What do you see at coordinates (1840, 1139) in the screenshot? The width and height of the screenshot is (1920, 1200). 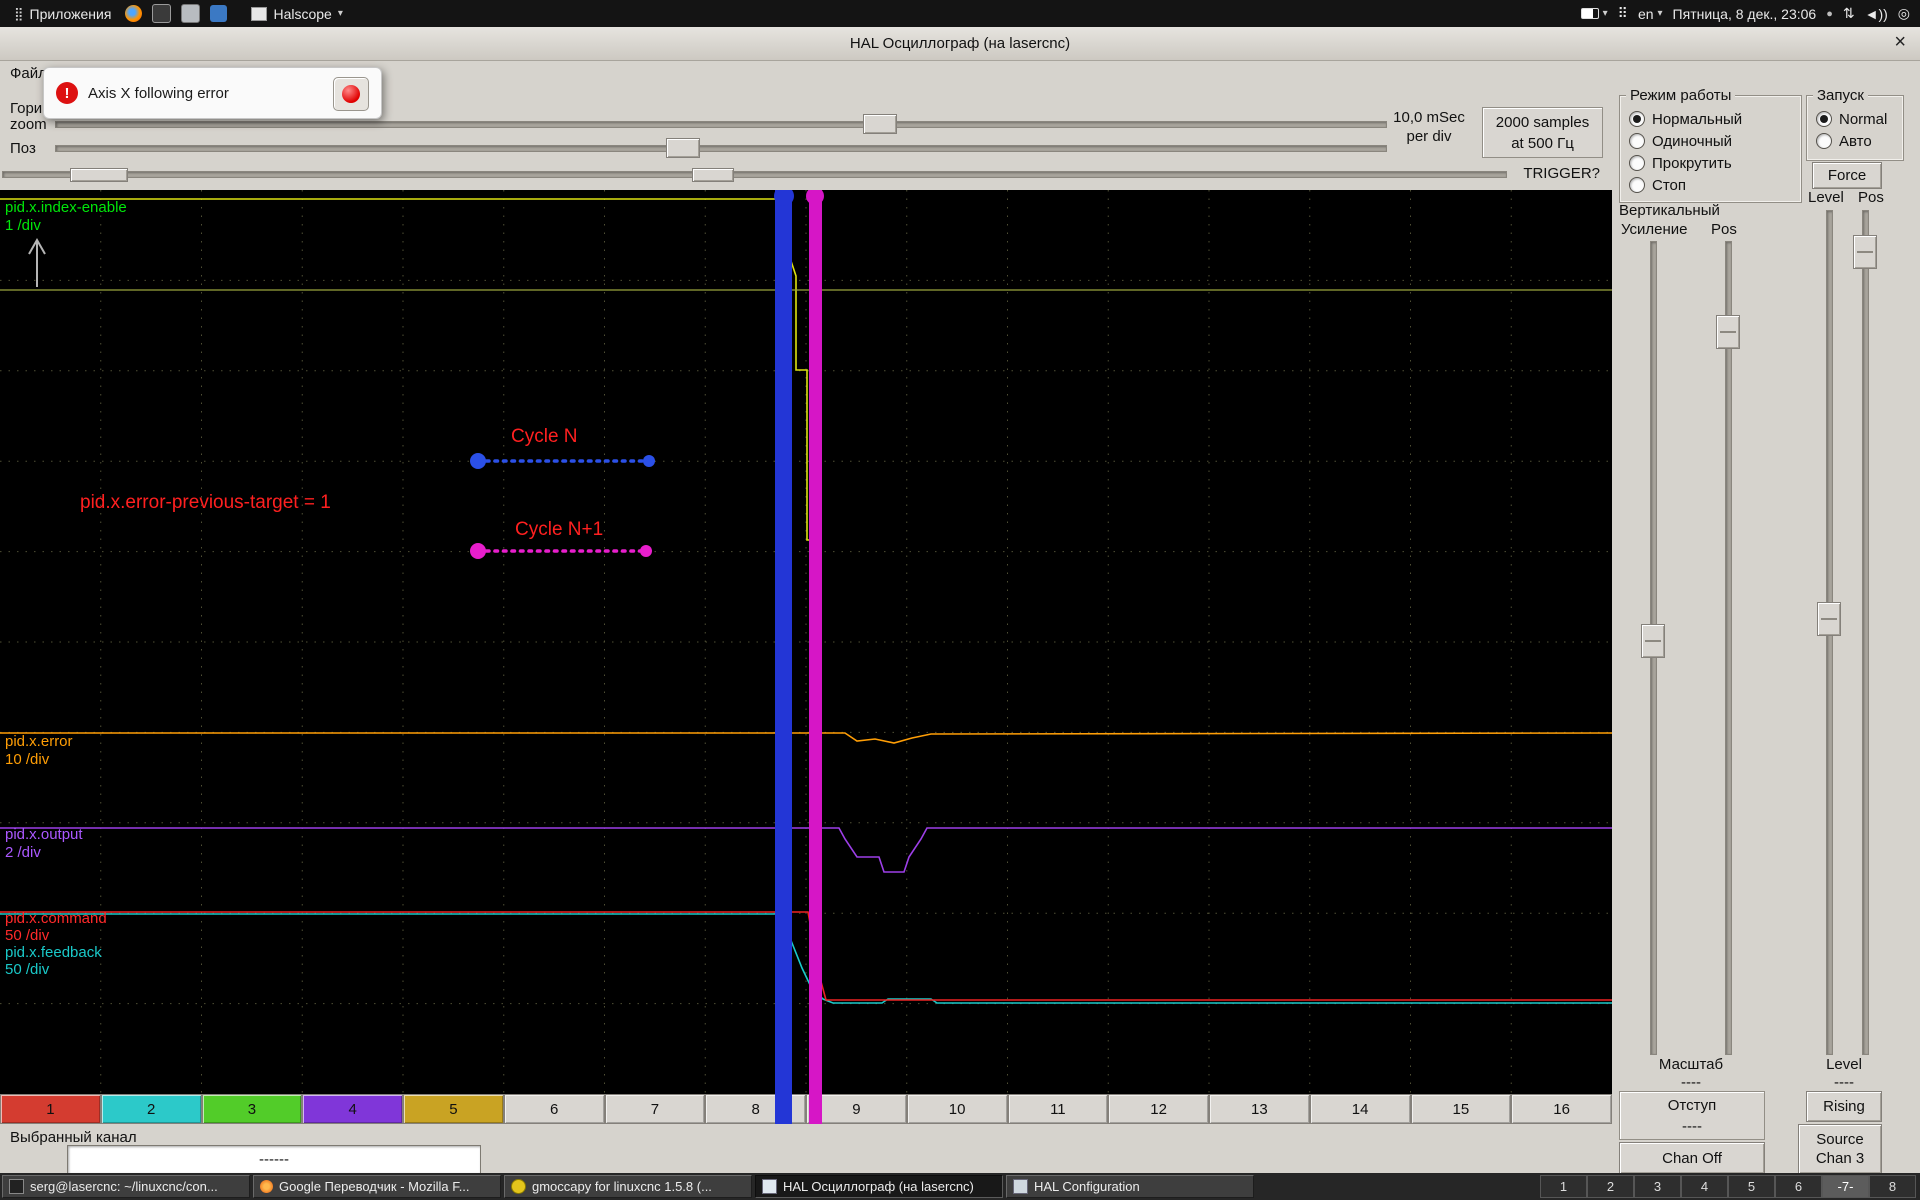 I see `trigger-source-line1: Source` at bounding box center [1840, 1139].